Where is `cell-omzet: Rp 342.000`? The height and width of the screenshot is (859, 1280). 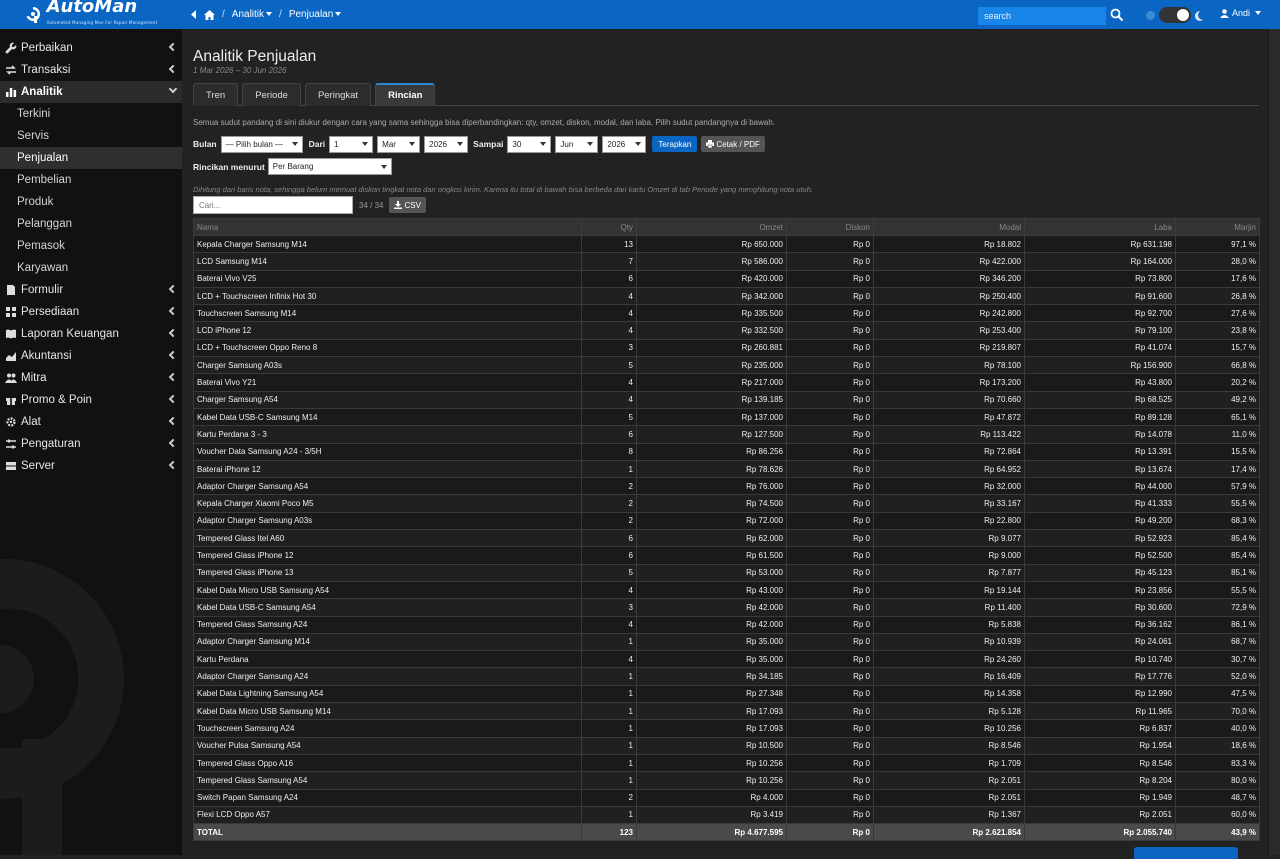
cell-omzet: Rp 342.000 is located at coordinates (711, 296).